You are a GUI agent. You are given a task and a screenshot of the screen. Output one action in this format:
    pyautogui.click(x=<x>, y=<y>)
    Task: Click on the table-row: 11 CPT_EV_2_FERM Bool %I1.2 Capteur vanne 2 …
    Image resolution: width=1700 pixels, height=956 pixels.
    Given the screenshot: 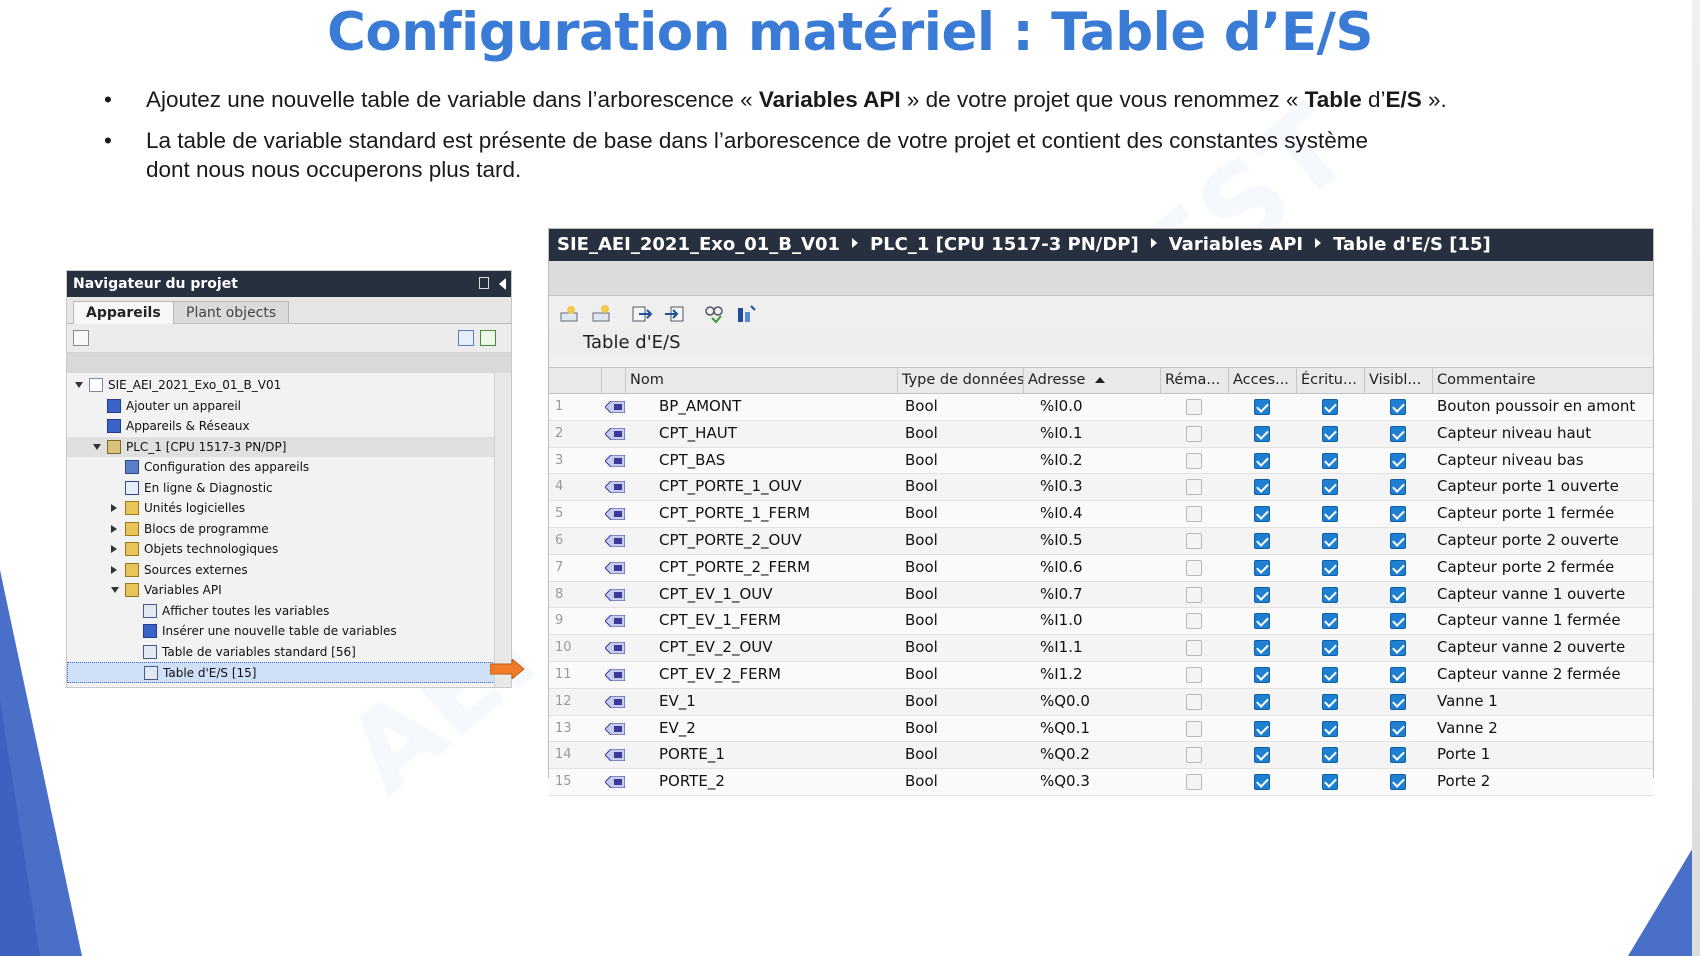 What is the action you would take?
    pyautogui.click(x=1101, y=675)
    